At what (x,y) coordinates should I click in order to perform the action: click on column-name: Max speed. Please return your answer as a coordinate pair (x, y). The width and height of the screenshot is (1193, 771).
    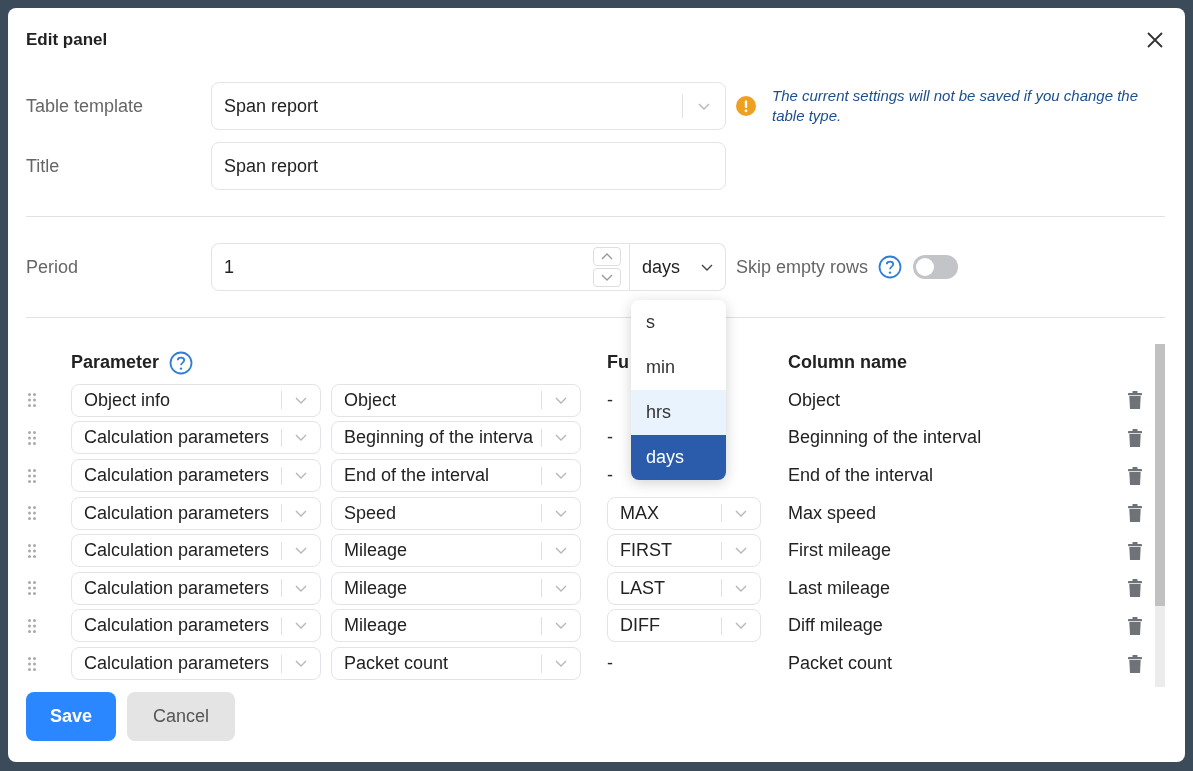
    Looking at the image, I should click on (833, 513).